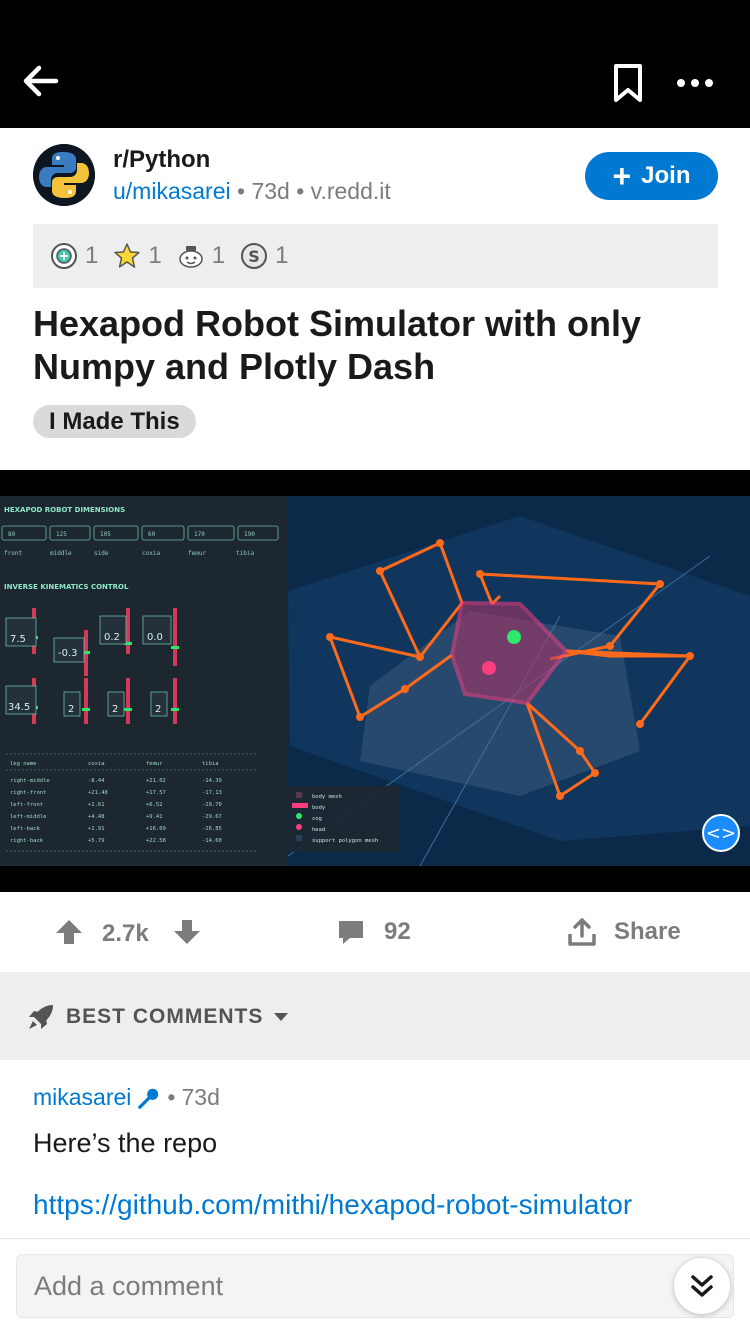 The width and height of the screenshot is (750, 1334). Describe the element at coordinates (197, 553) in the screenshot. I see `dim-label: femur` at that location.